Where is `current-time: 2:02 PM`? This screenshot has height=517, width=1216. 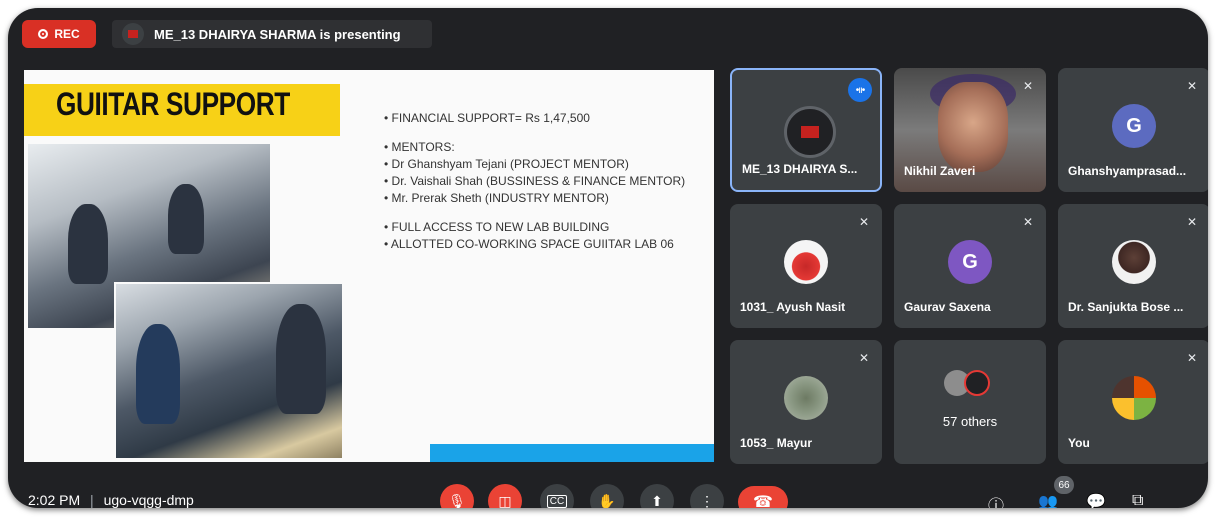
current-time: 2:02 PM is located at coordinates (54, 500).